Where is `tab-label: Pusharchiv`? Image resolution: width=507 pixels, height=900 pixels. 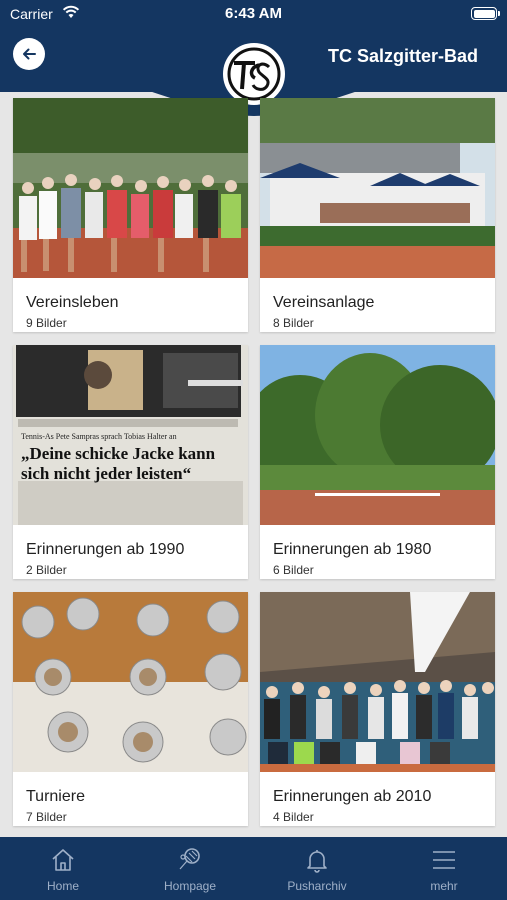 tab-label: Pusharchiv is located at coordinates (317, 886).